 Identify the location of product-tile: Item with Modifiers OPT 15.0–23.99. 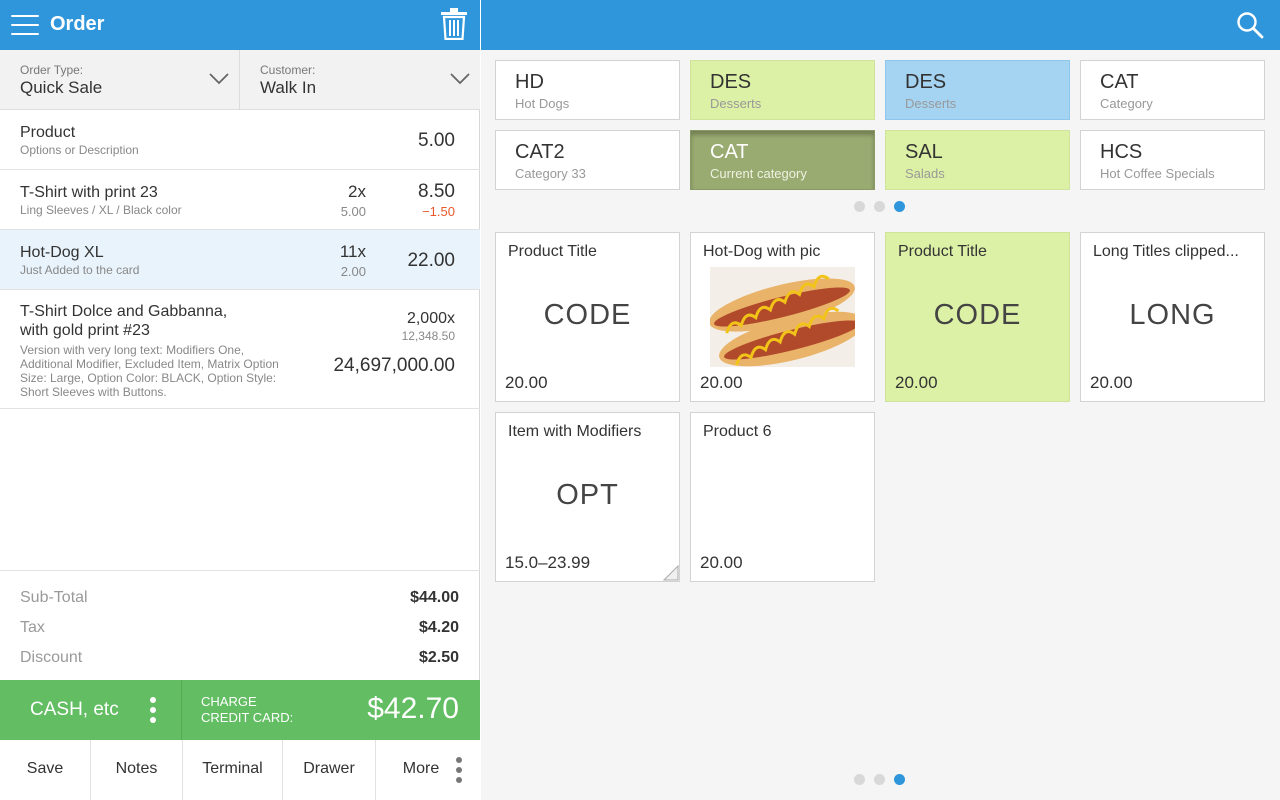
(587, 497).